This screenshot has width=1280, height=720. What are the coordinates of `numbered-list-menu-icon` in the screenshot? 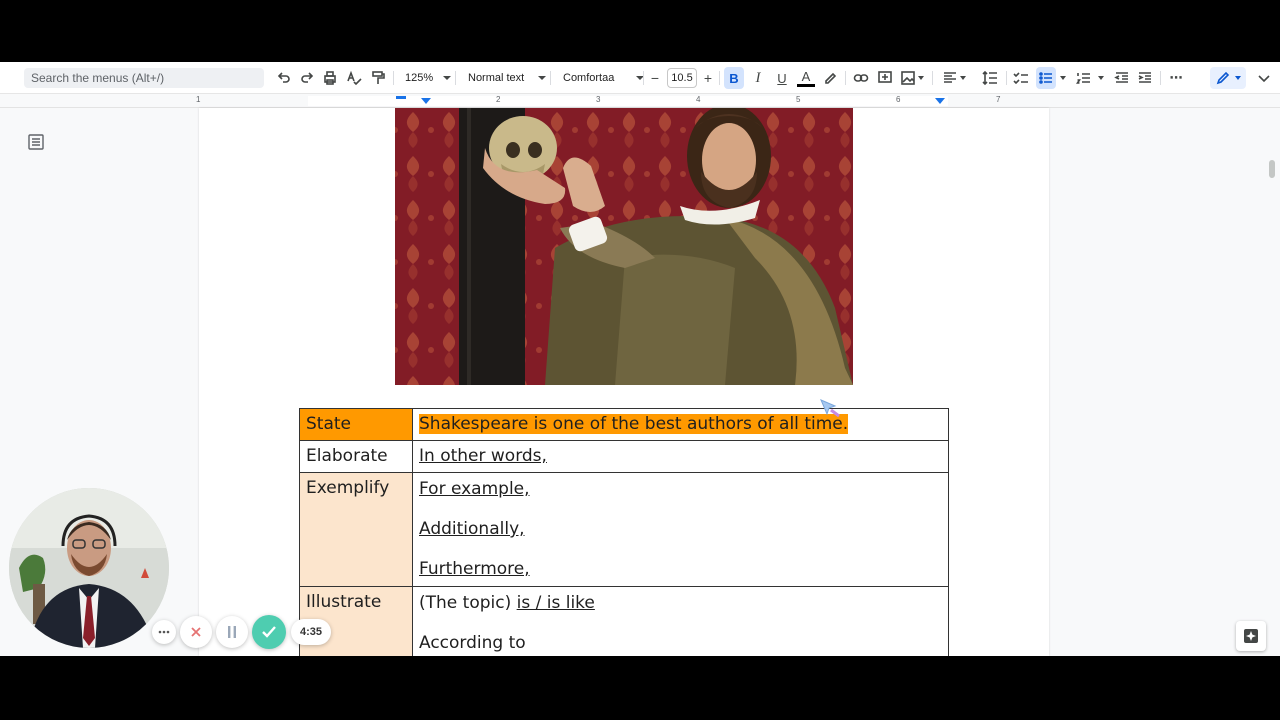 It's located at (1101, 78).